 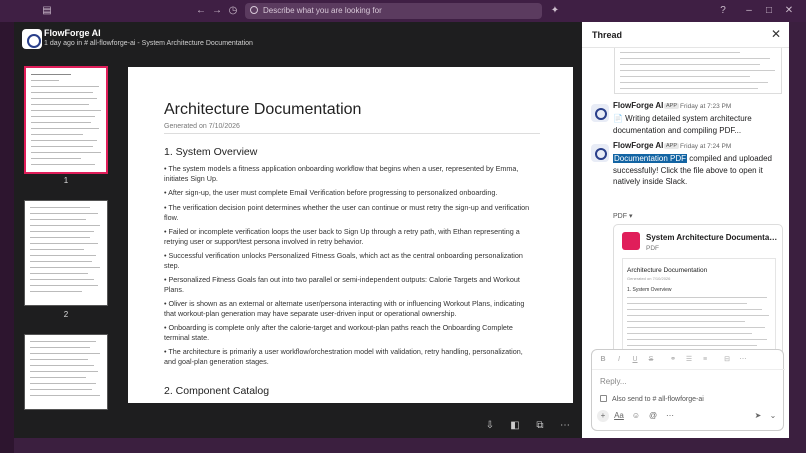 What do you see at coordinates (636, 416) in the screenshot?
I see `emoji-icon: ☺` at bounding box center [636, 416].